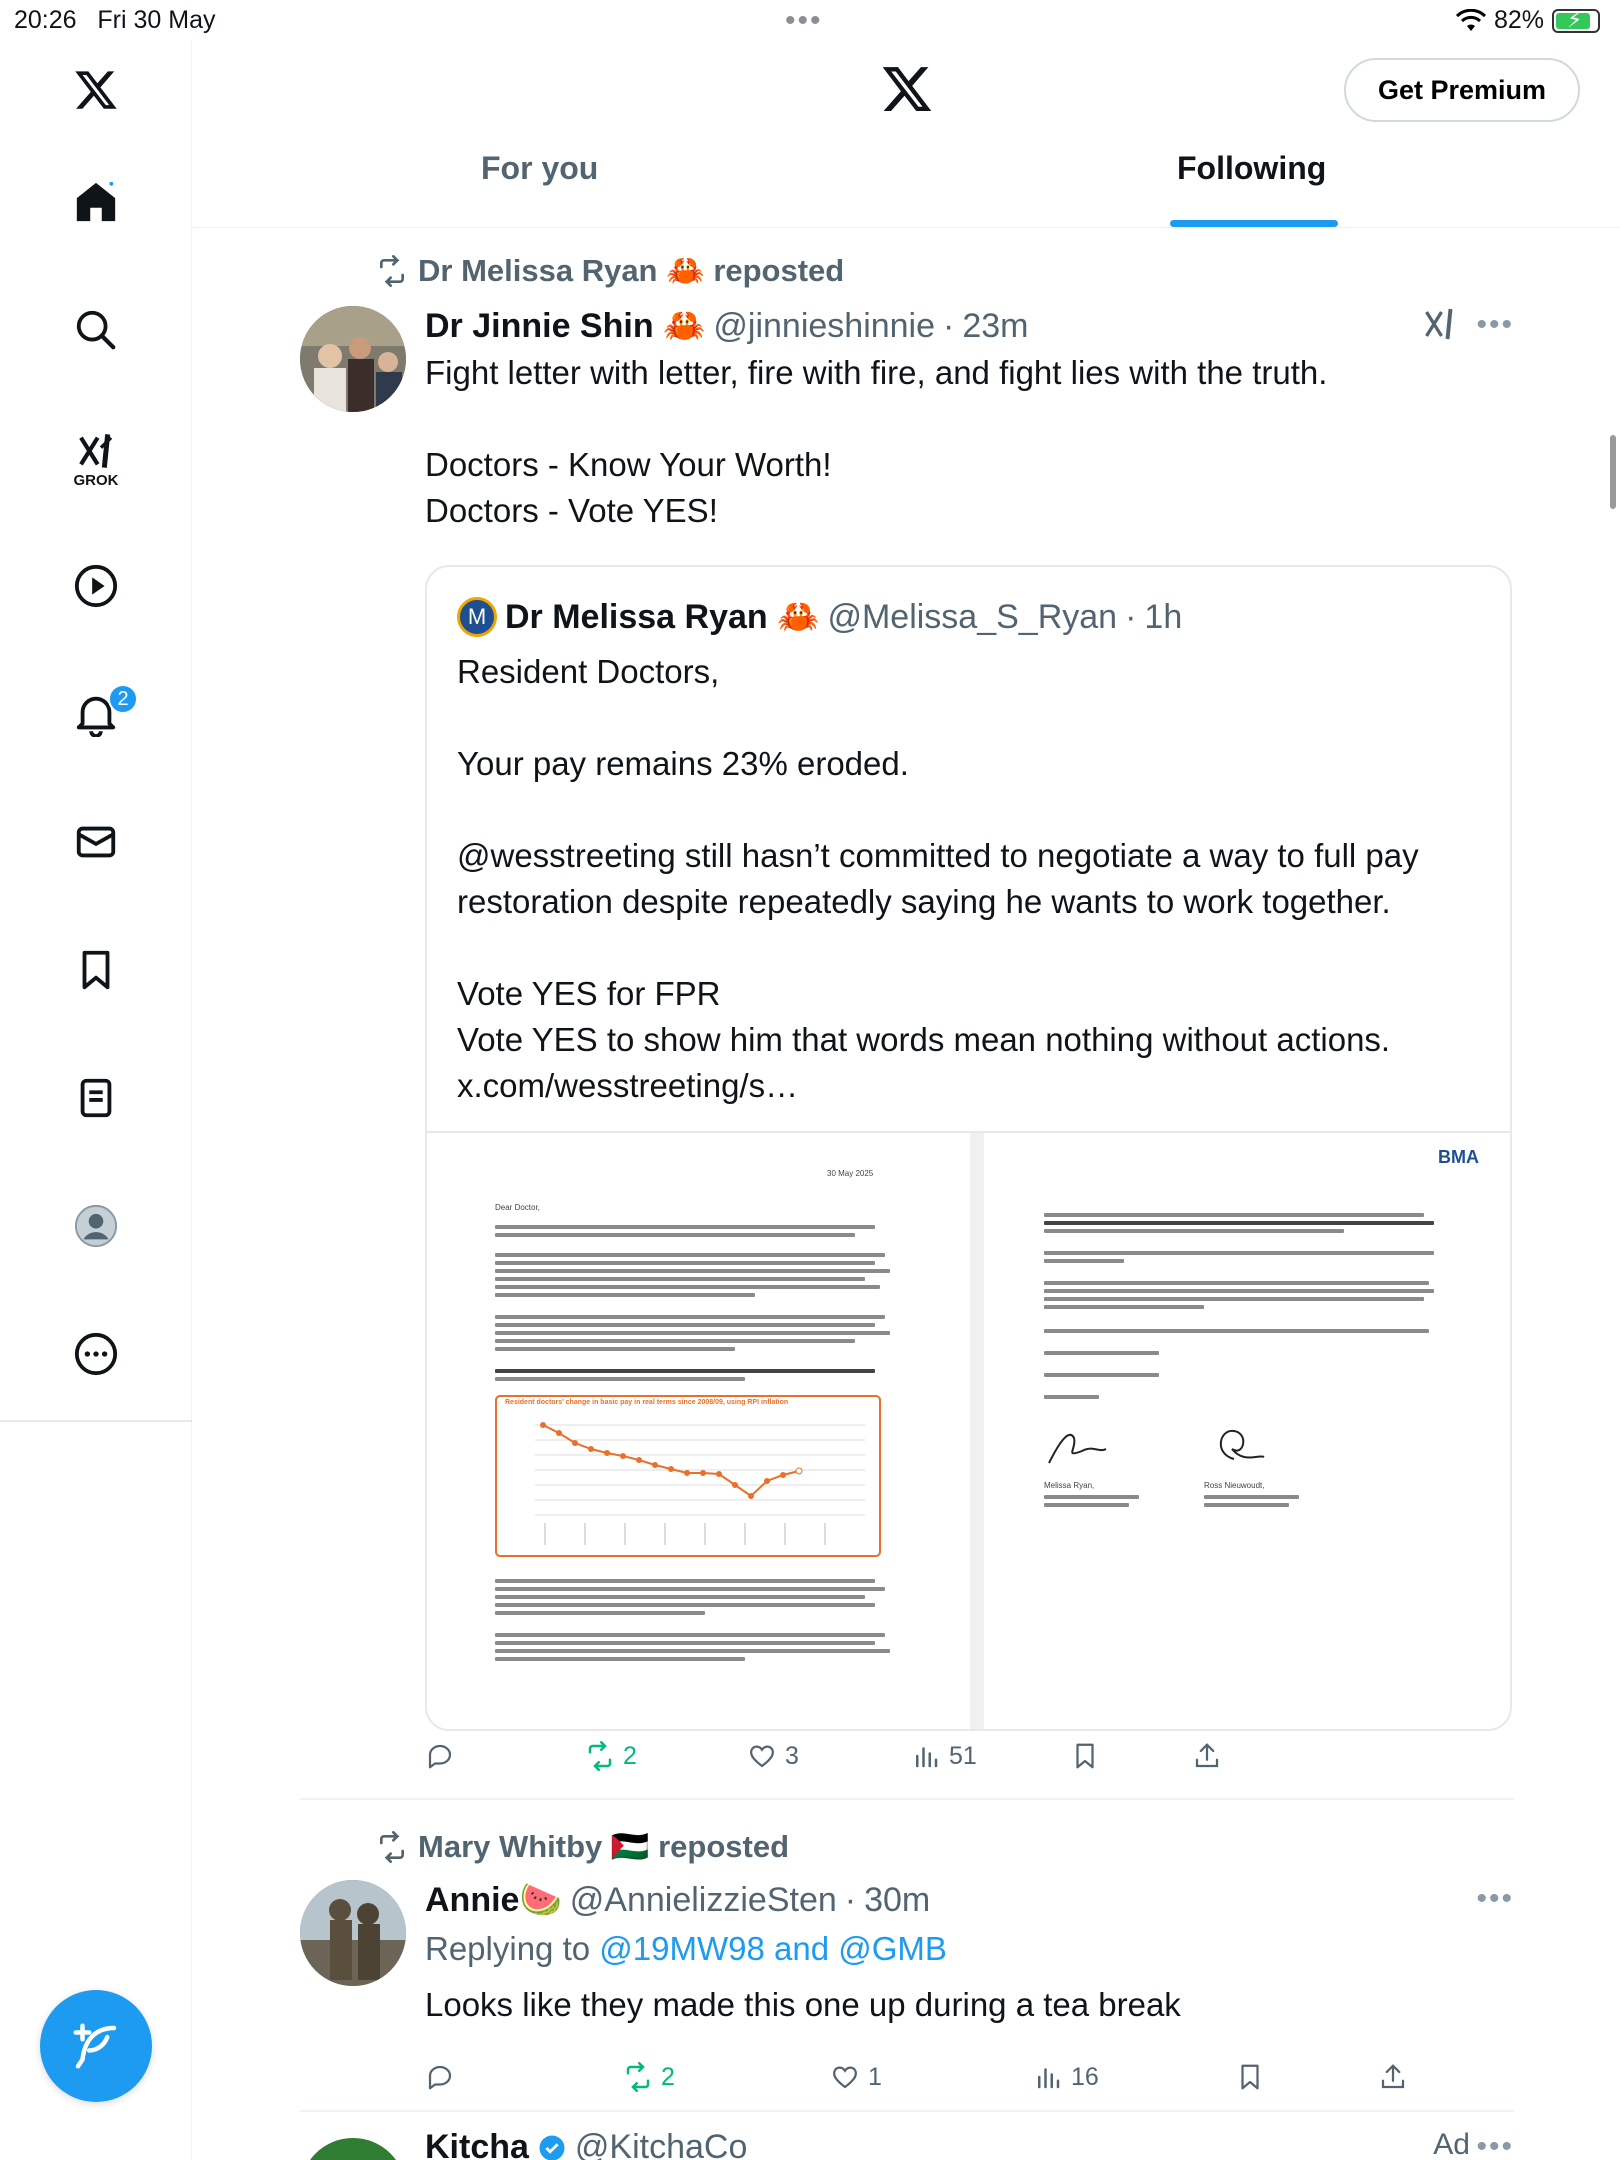 The height and width of the screenshot is (2160, 1620). Describe the element at coordinates (688, 1476) in the screenshot. I see `pay-erosion-chart-thumbnail` at that location.